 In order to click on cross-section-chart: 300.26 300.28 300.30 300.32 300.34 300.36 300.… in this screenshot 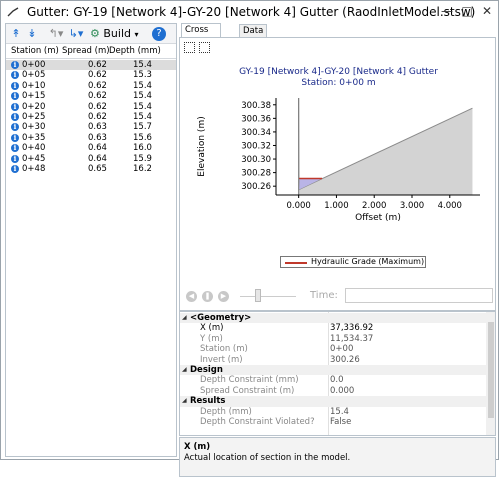, I will do `click(338, 160)`.